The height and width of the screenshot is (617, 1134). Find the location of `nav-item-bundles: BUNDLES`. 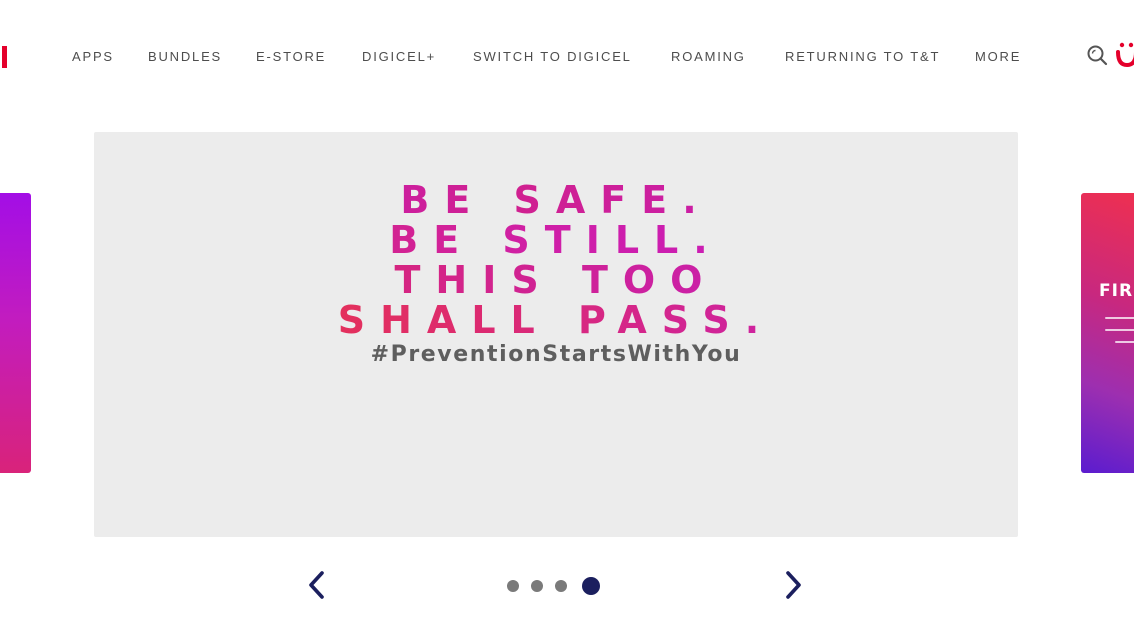

nav-item-bundles: BUNDLES is located at coordinates (185, 57).